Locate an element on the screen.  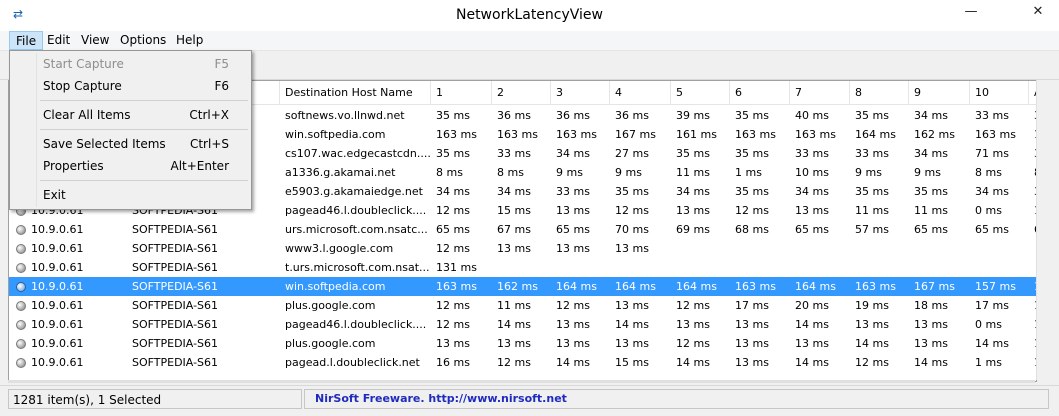
menu-bar: File Edit View Options Help is located at coordinates (529, 41).